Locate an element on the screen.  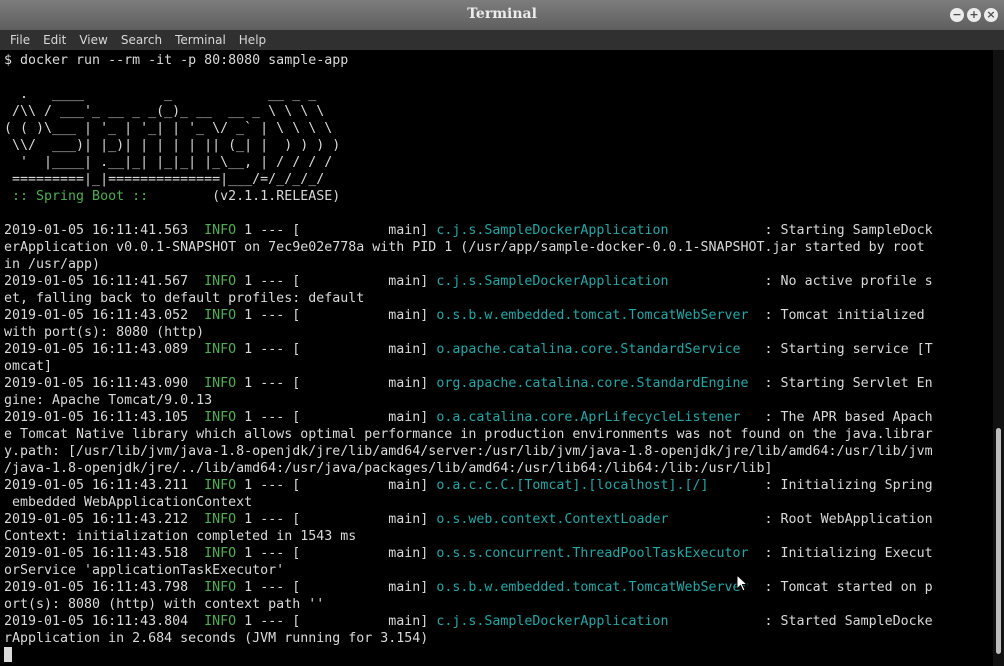
terminal-line: embedded WebApplicationContext is located at coordinates (128, 502).